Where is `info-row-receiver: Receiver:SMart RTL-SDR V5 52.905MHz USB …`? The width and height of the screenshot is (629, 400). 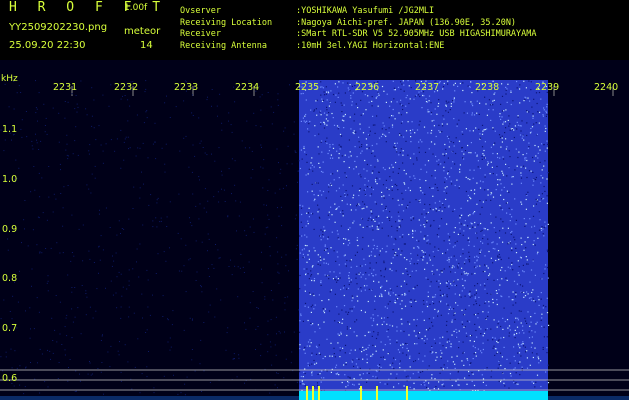 info-row-receiver: Receiver:SMart RTL-SDR V5 52.905MHz USB … is located at coordinates (358, 34).